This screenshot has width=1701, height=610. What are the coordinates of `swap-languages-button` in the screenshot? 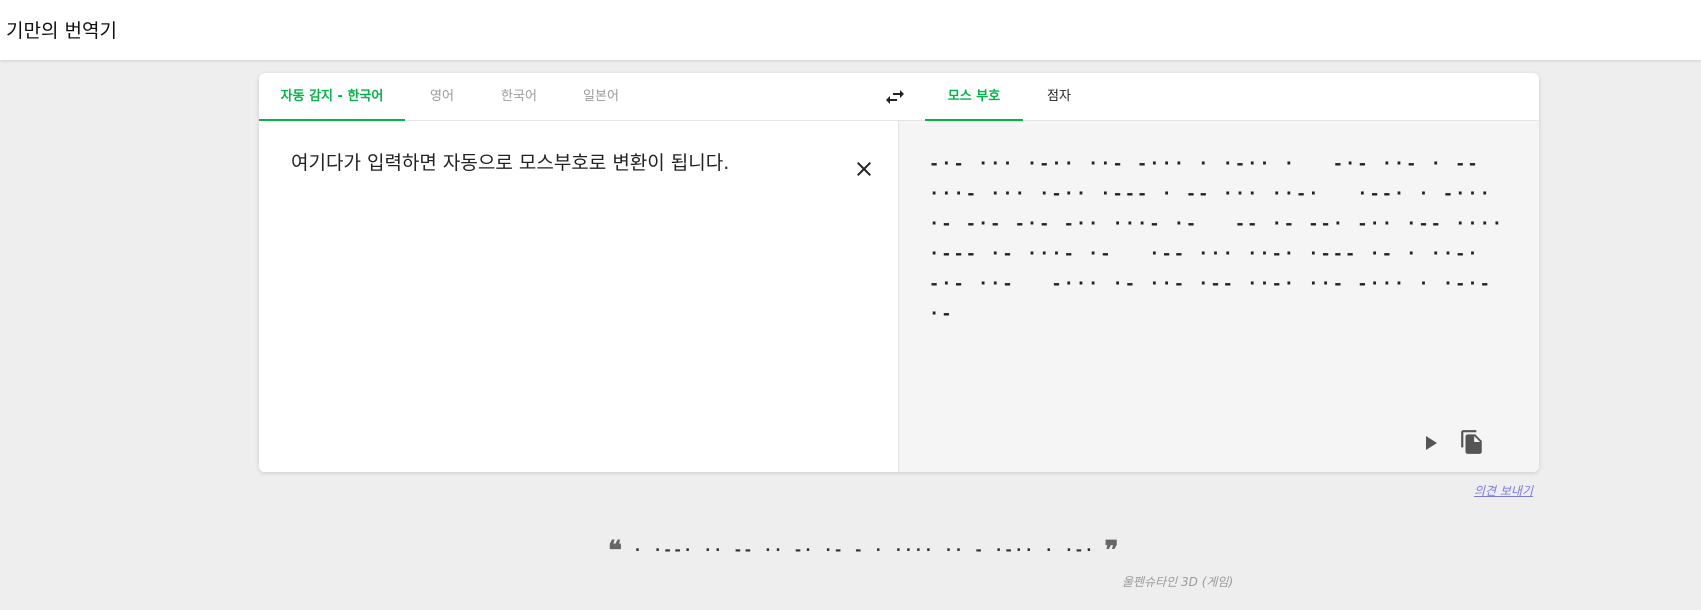 It's located at (895, 97).